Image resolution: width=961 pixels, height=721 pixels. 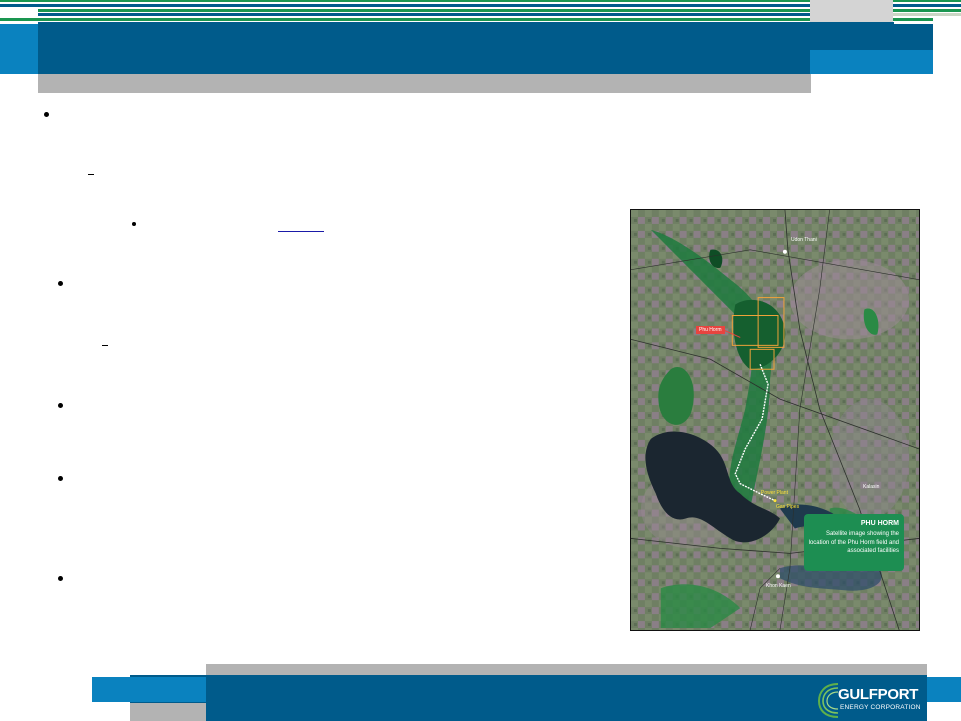 What do you see at coordinates (710, 330) in the screenshot?
I see `map-label-phu-horm: Phu Horm` at bounding box center [710, 330].